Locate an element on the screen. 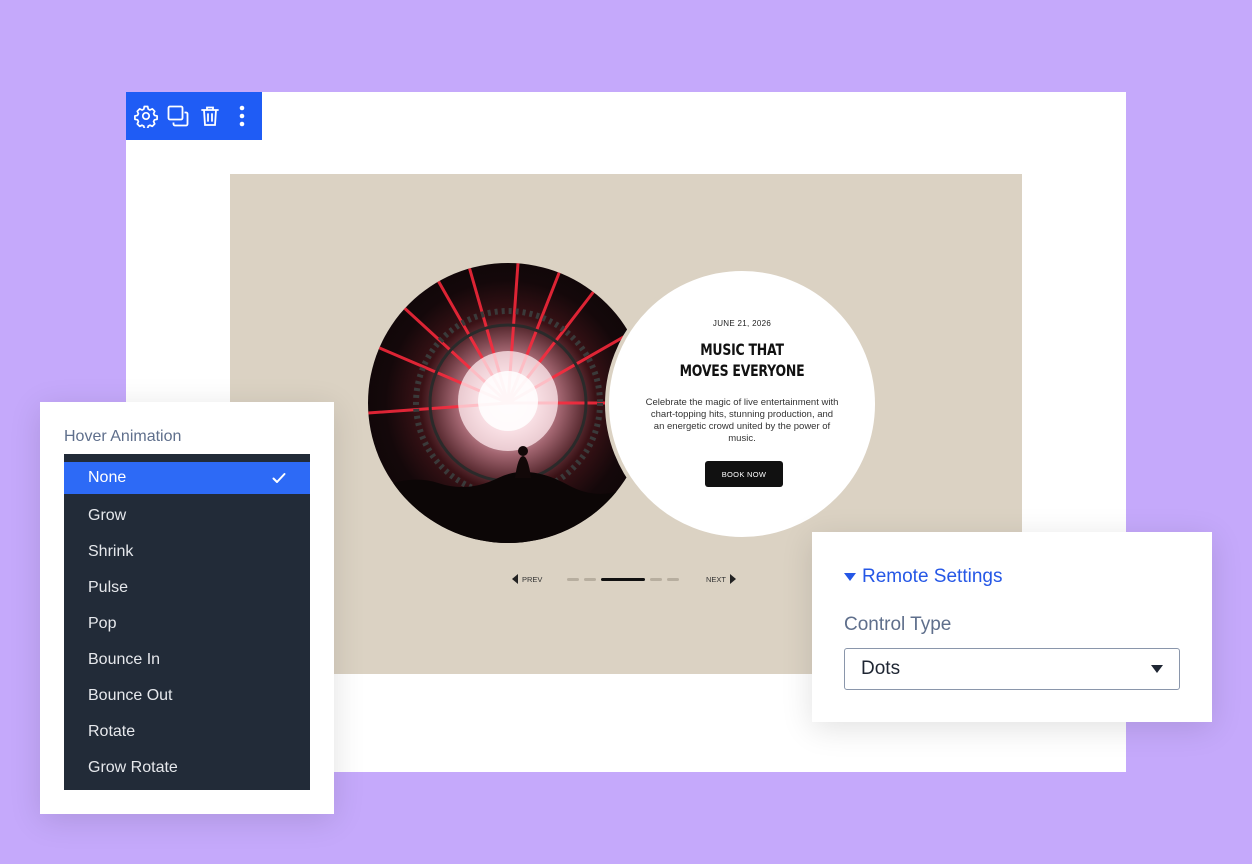 The image size is (1252, 864). element-toolbar is located at coordinates (194, 116).